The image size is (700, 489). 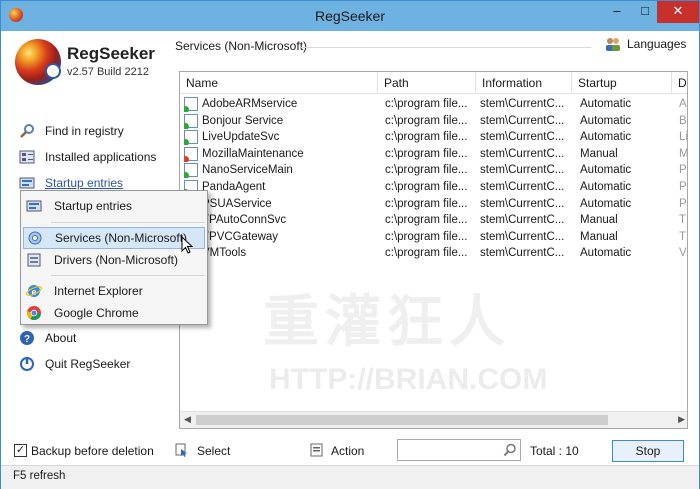 I want to click on backup-checkbox: ✓, so click(x=20, y=450).